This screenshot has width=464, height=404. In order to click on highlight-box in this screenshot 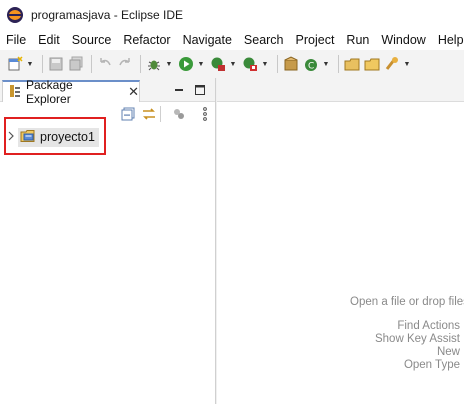, I will do `click(55, 136)`.